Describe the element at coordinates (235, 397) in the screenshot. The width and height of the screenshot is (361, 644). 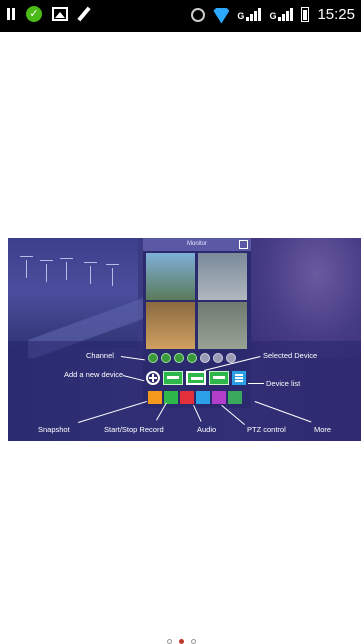
I see `more-icon` at that location.